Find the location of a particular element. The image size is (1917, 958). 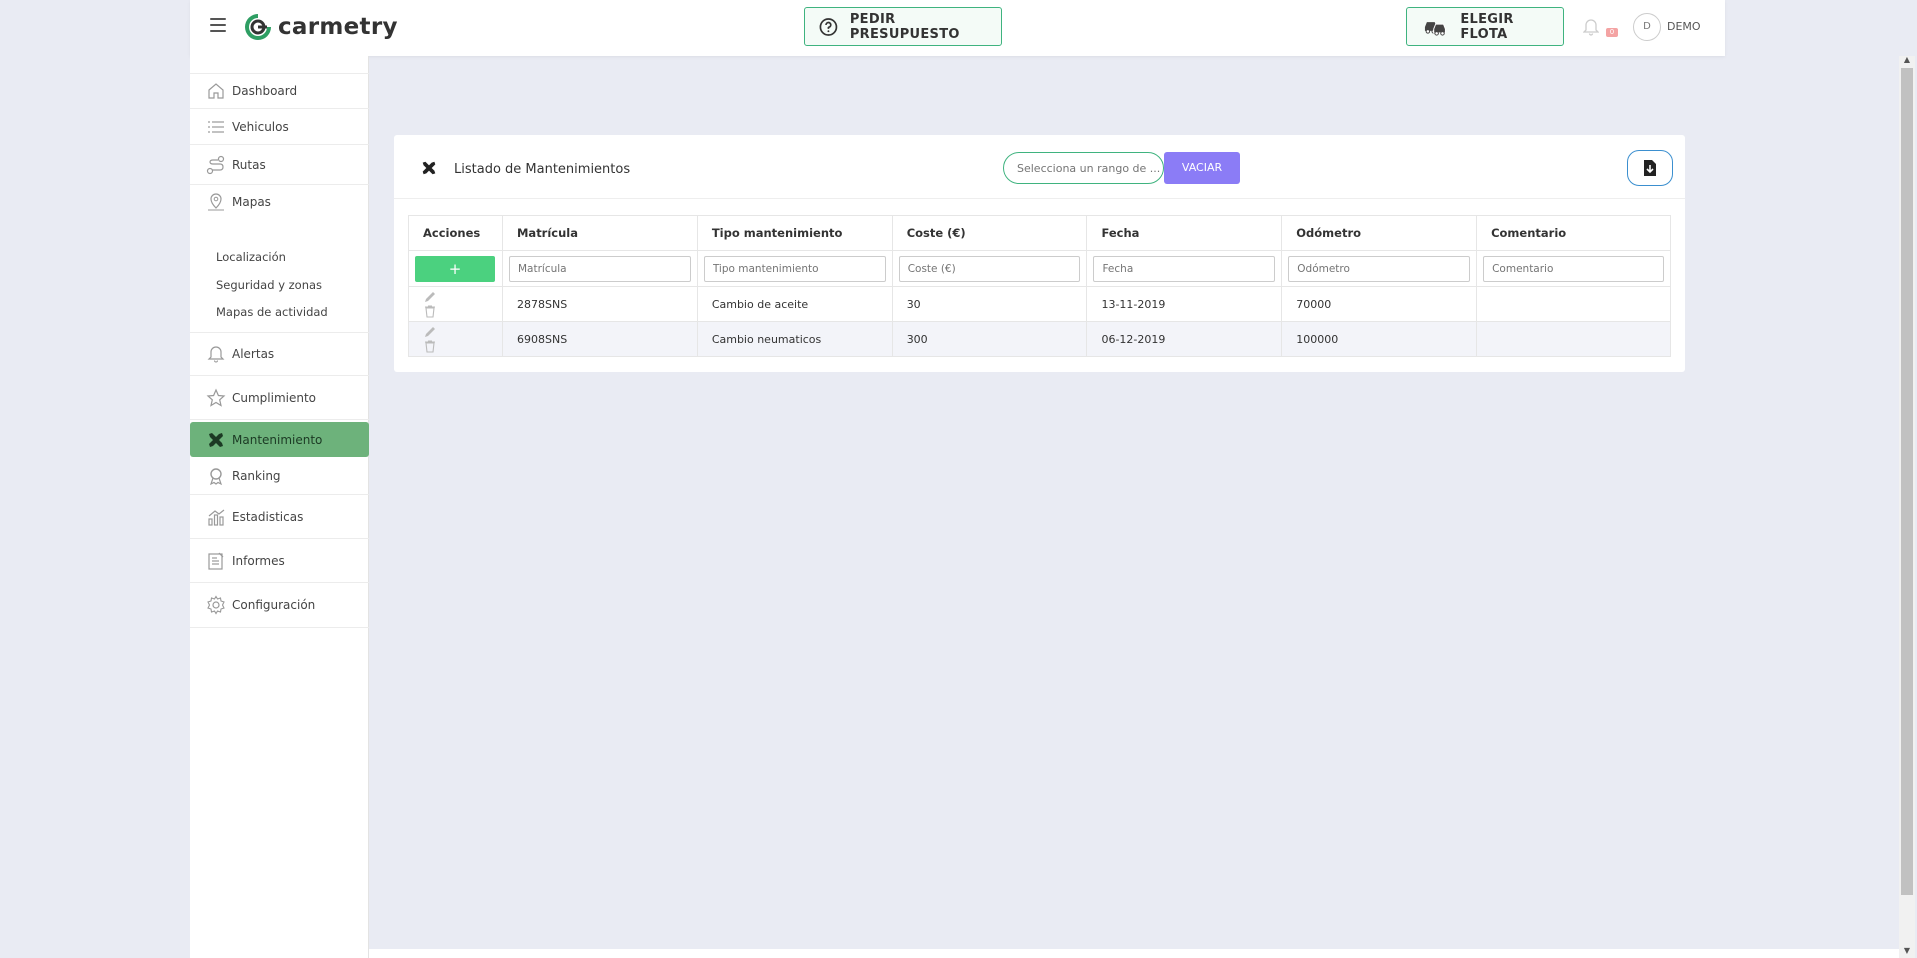

sidebar-item-configuracion: Configuración is located at coordinates (279, 605).